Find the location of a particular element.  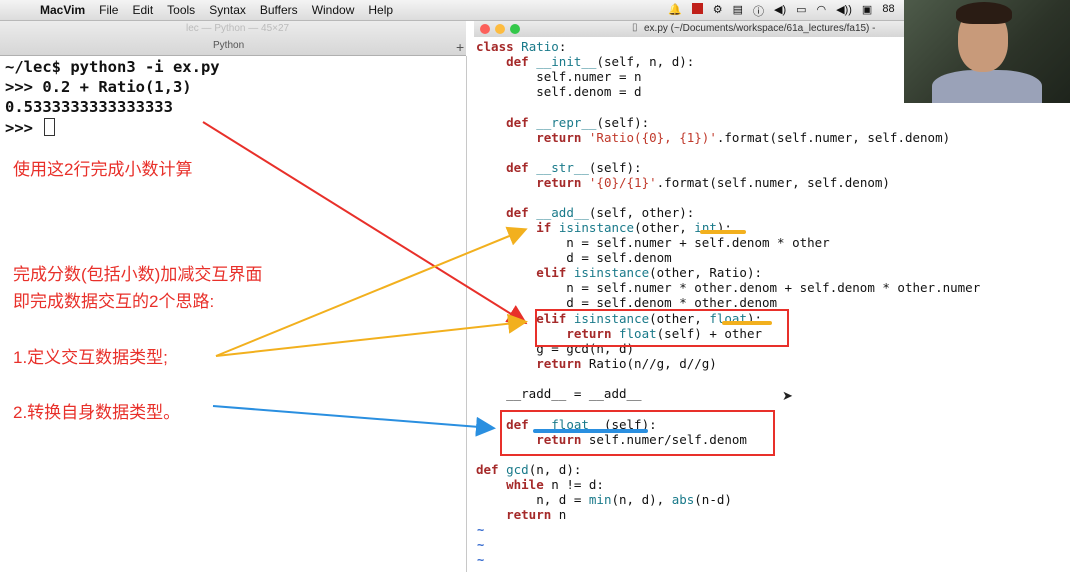

annotation-decimal-calc: 使用这2行完成小数计算 is located at coordinates (103, 169).